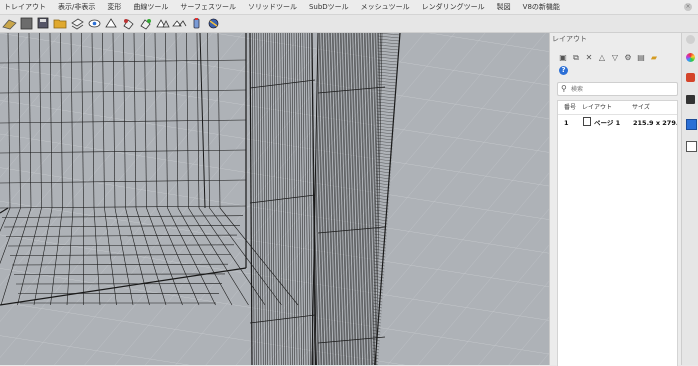  Describe the element at coordinates (607, 123) in the screenshot. I see `row-name-label: ページ 1` at that location.